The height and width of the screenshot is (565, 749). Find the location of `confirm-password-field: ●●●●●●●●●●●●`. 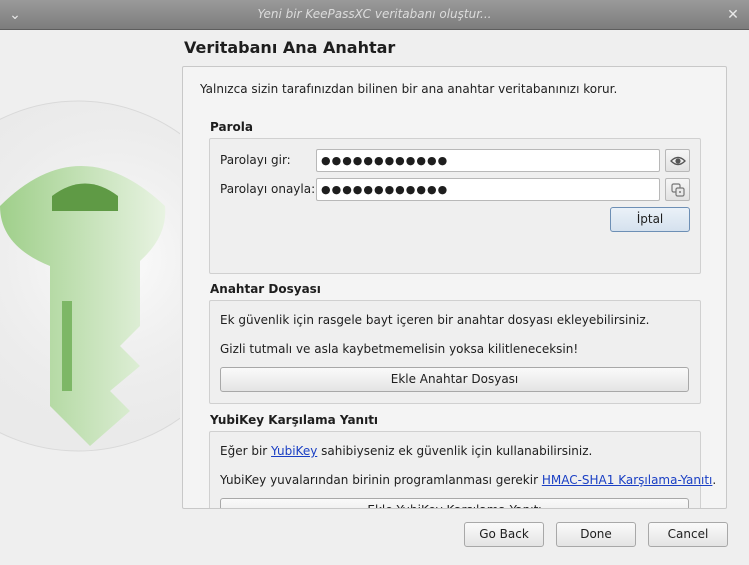

confirm-password-field: ●●●●●●●●●●●● is located at coordinates (488, 189).